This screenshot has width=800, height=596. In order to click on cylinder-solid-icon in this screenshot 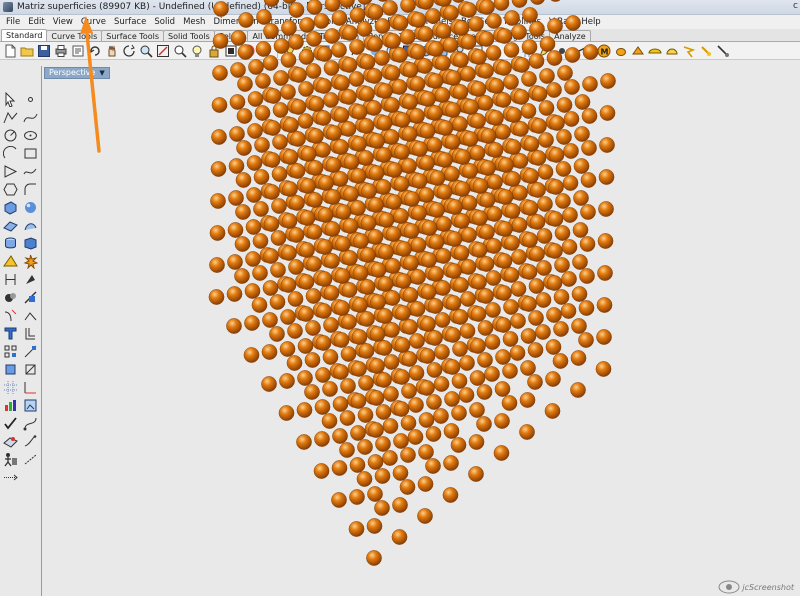, I will do `click(10, 243)`.